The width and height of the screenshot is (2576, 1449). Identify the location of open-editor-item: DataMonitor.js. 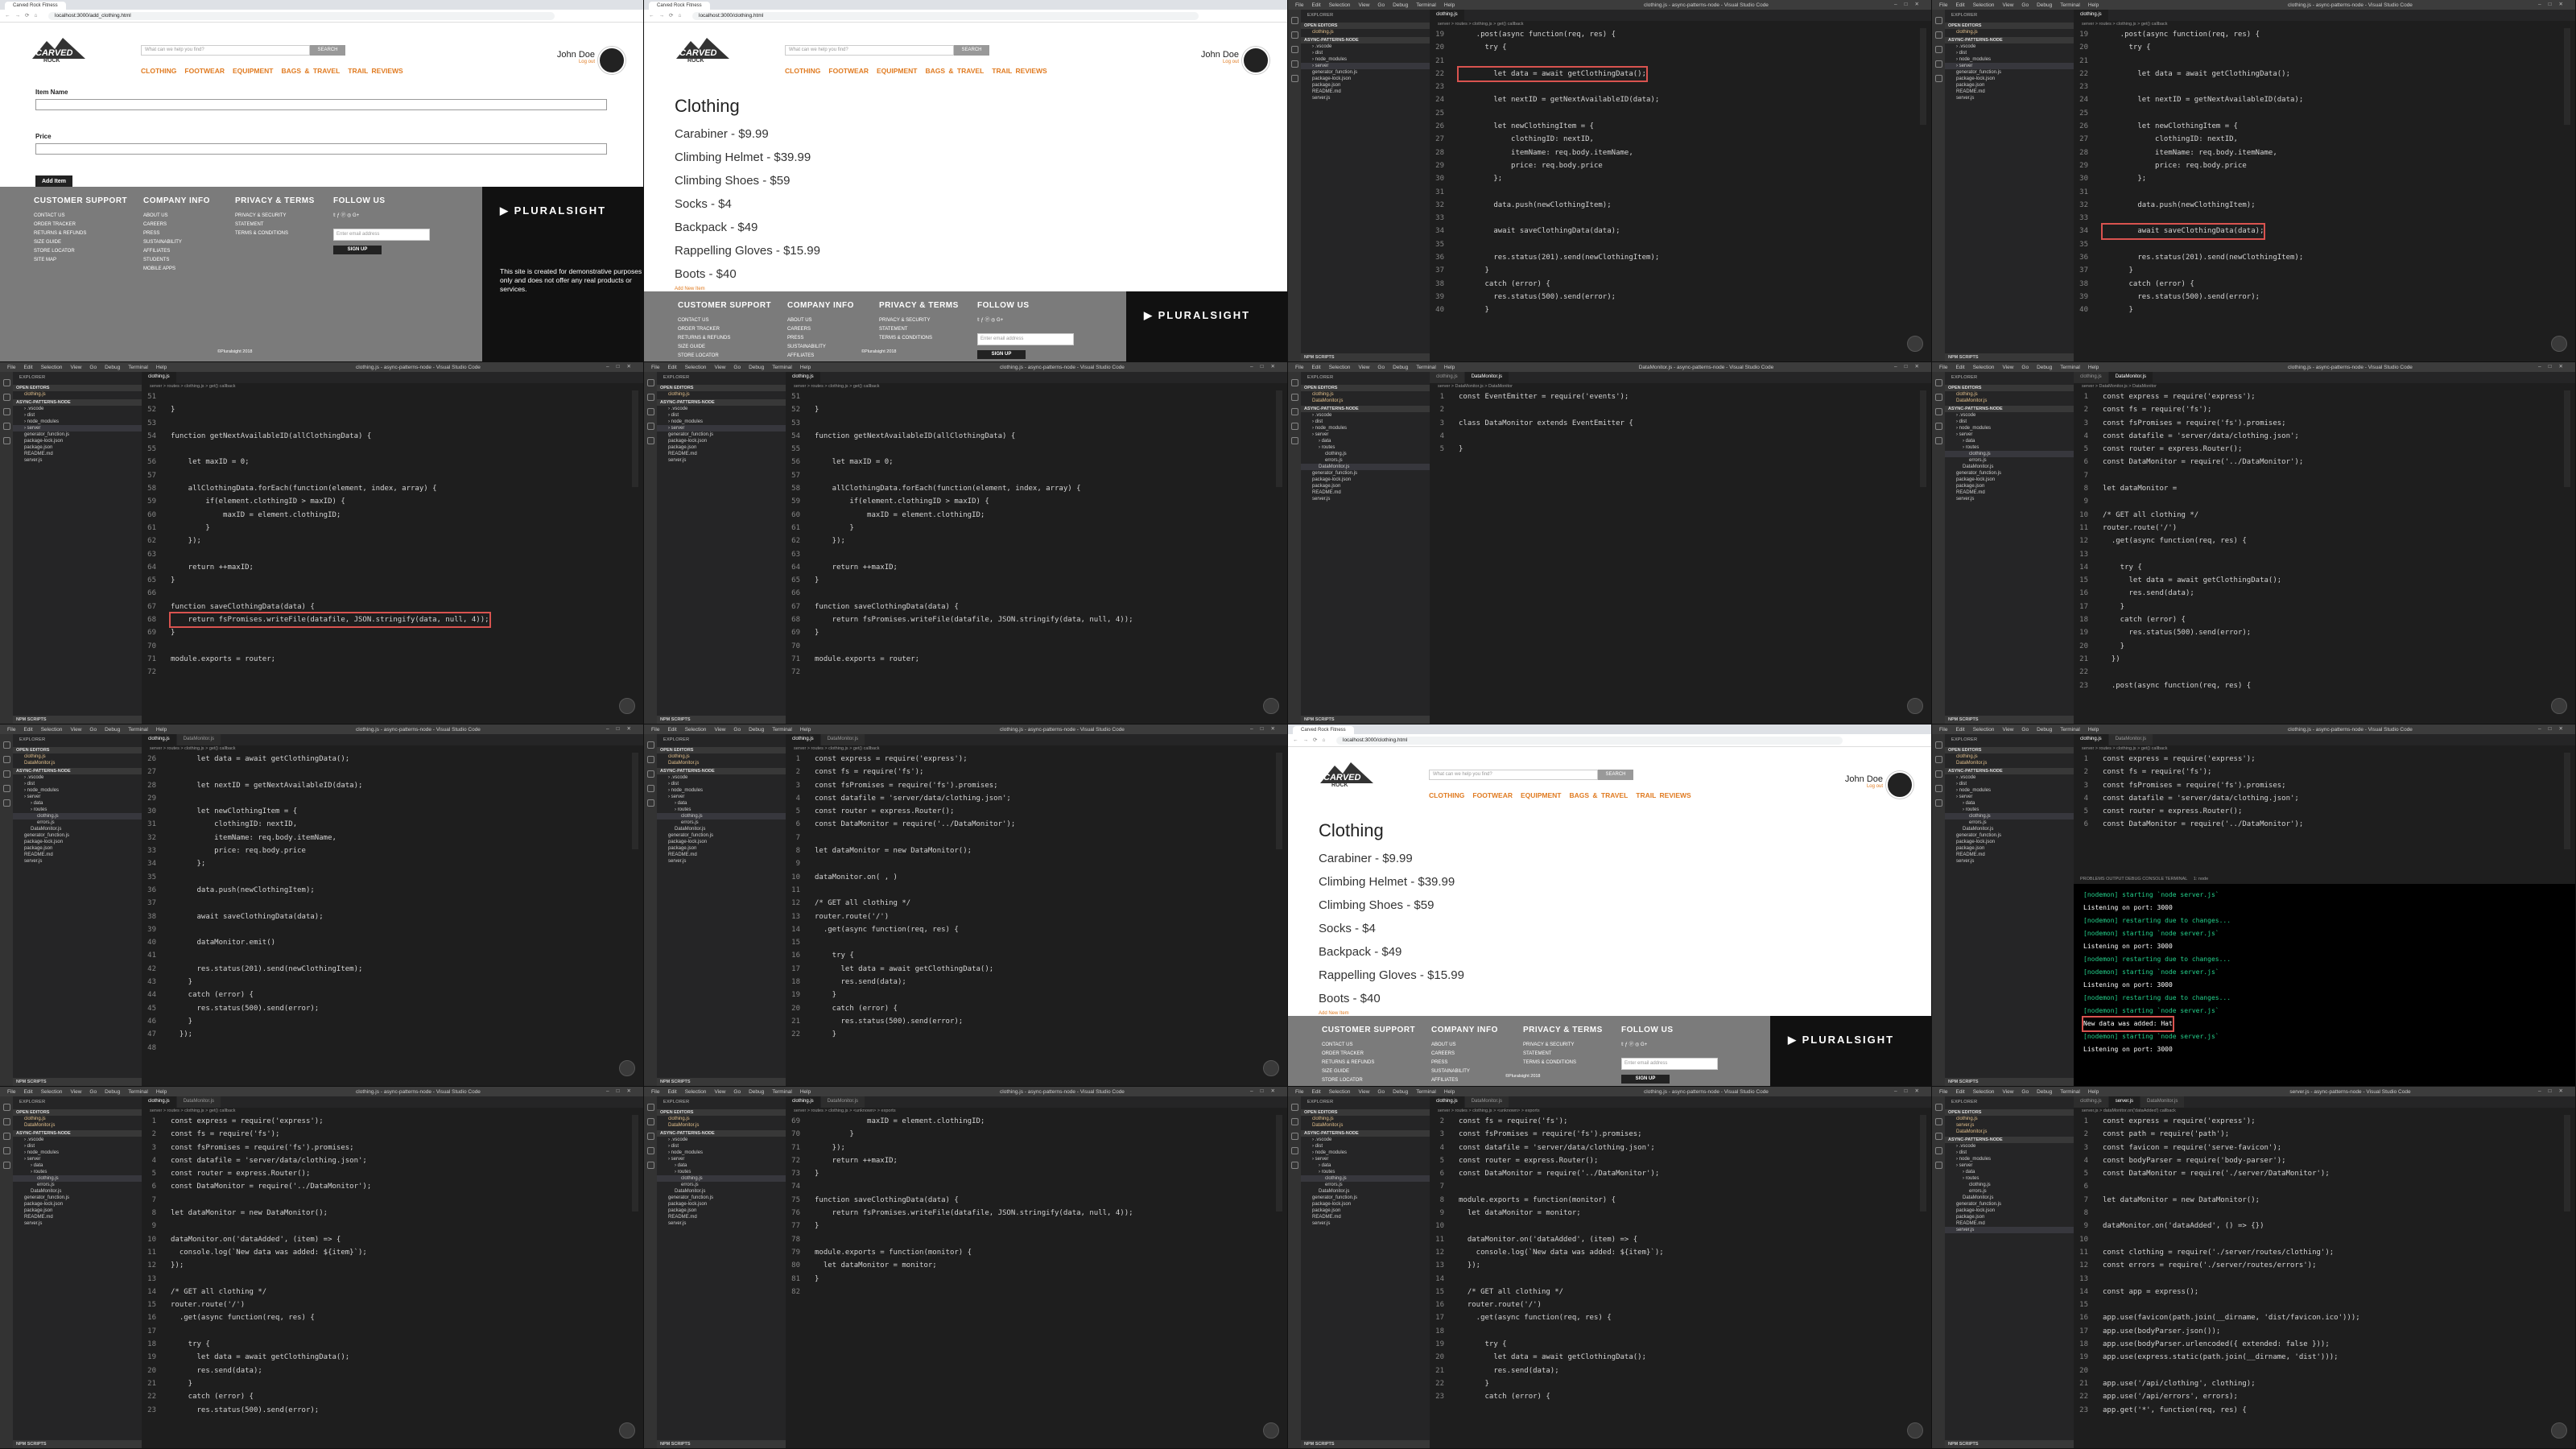
(2010, 401).